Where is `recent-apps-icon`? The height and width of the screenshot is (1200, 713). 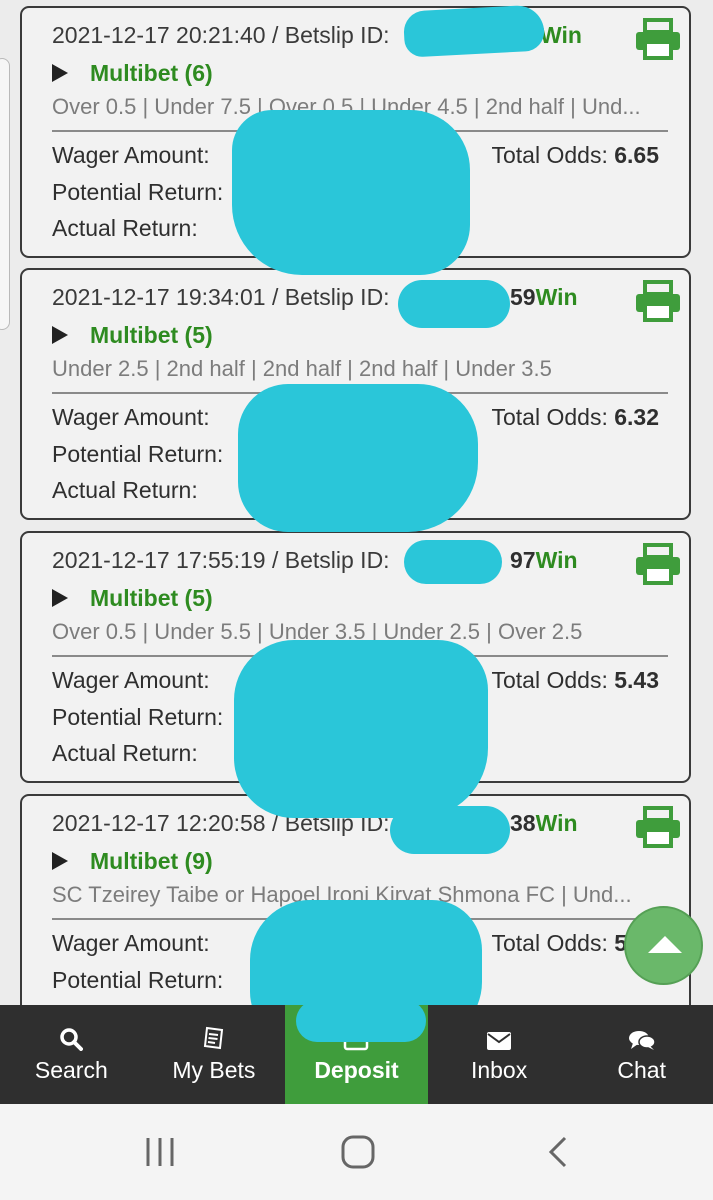 recent-apps-icon is located at coordinates (160, 1152).